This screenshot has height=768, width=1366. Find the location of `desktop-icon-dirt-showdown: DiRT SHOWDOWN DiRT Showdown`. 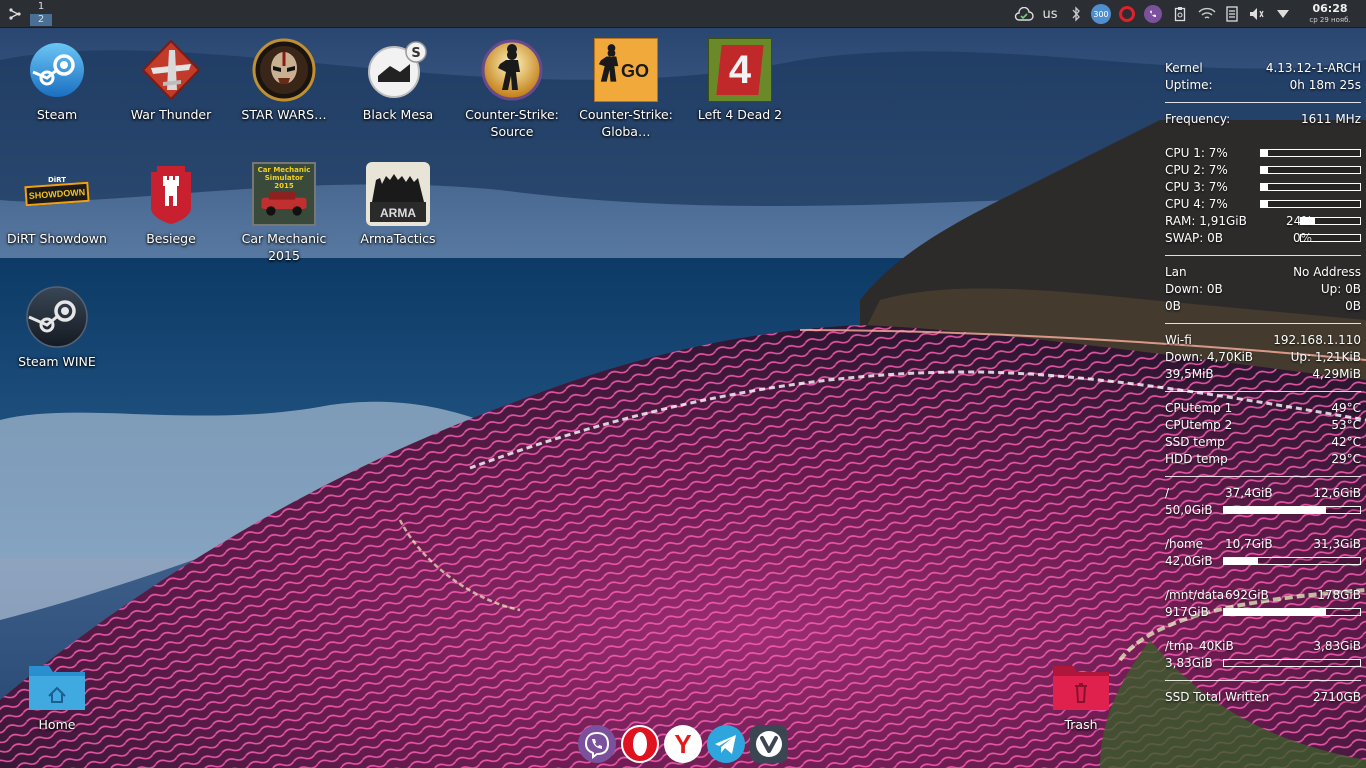

desktop-icon-dirt-showdown: DiRT SHOWDOWN DiRT Showdown is located at coordinates (57, 204).